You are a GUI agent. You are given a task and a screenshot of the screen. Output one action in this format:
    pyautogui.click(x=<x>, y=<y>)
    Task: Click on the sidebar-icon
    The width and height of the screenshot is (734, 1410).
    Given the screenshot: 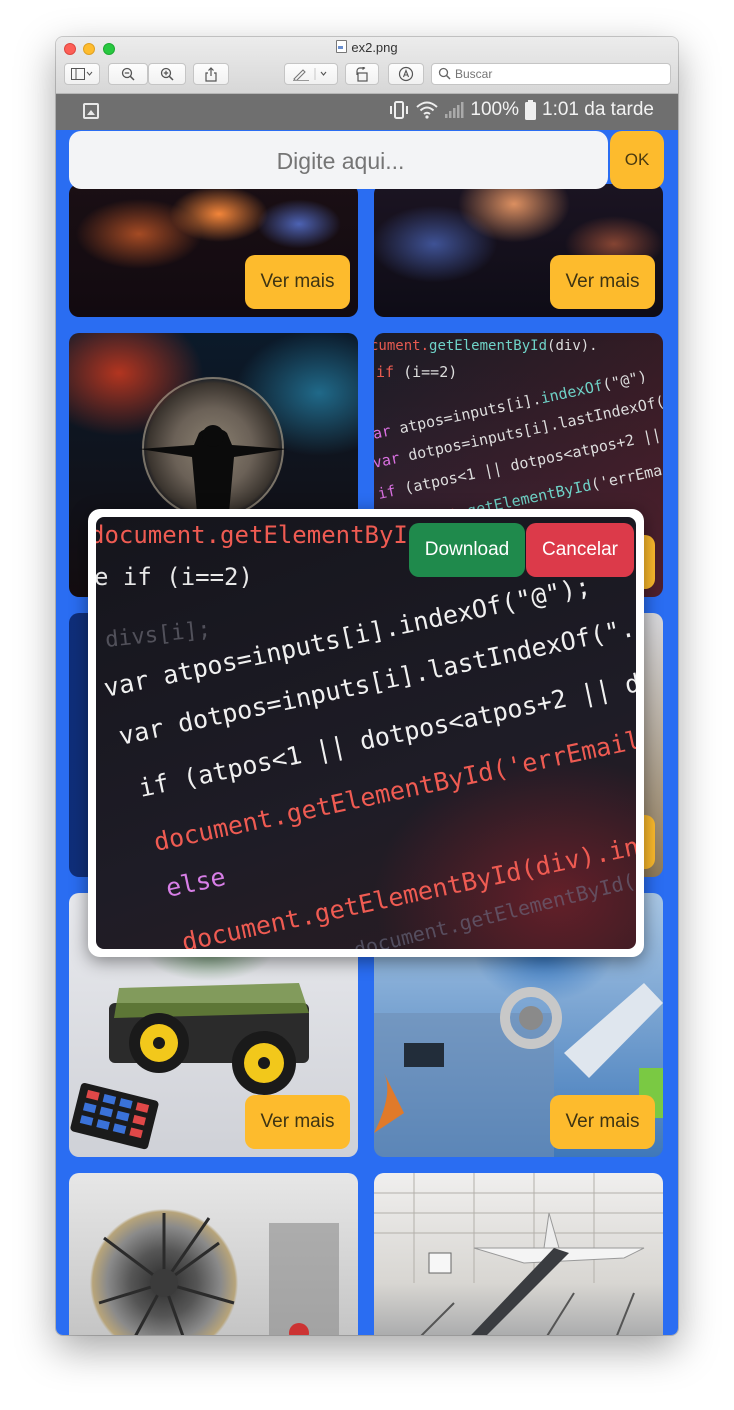 What is the action you would take?
    pyautogui.click(x=82, y=74)
    